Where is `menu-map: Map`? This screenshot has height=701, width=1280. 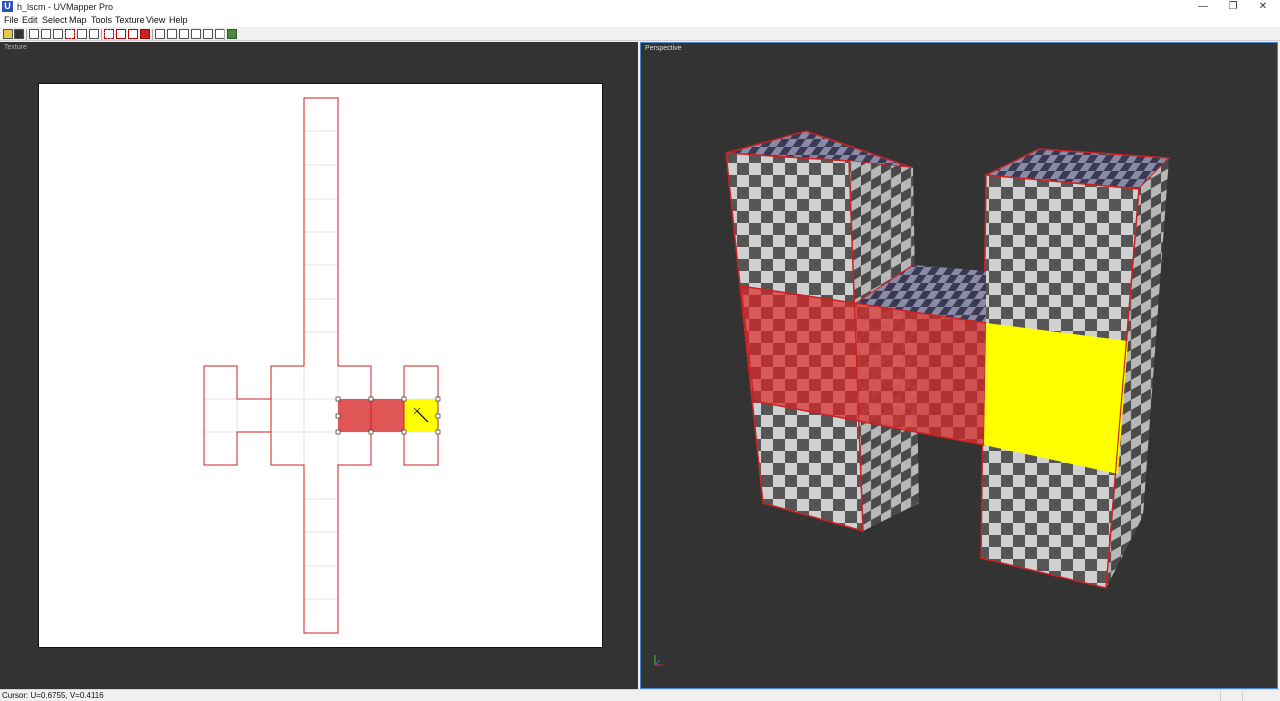 menu-map: Map is located at coordinates (78, 20).